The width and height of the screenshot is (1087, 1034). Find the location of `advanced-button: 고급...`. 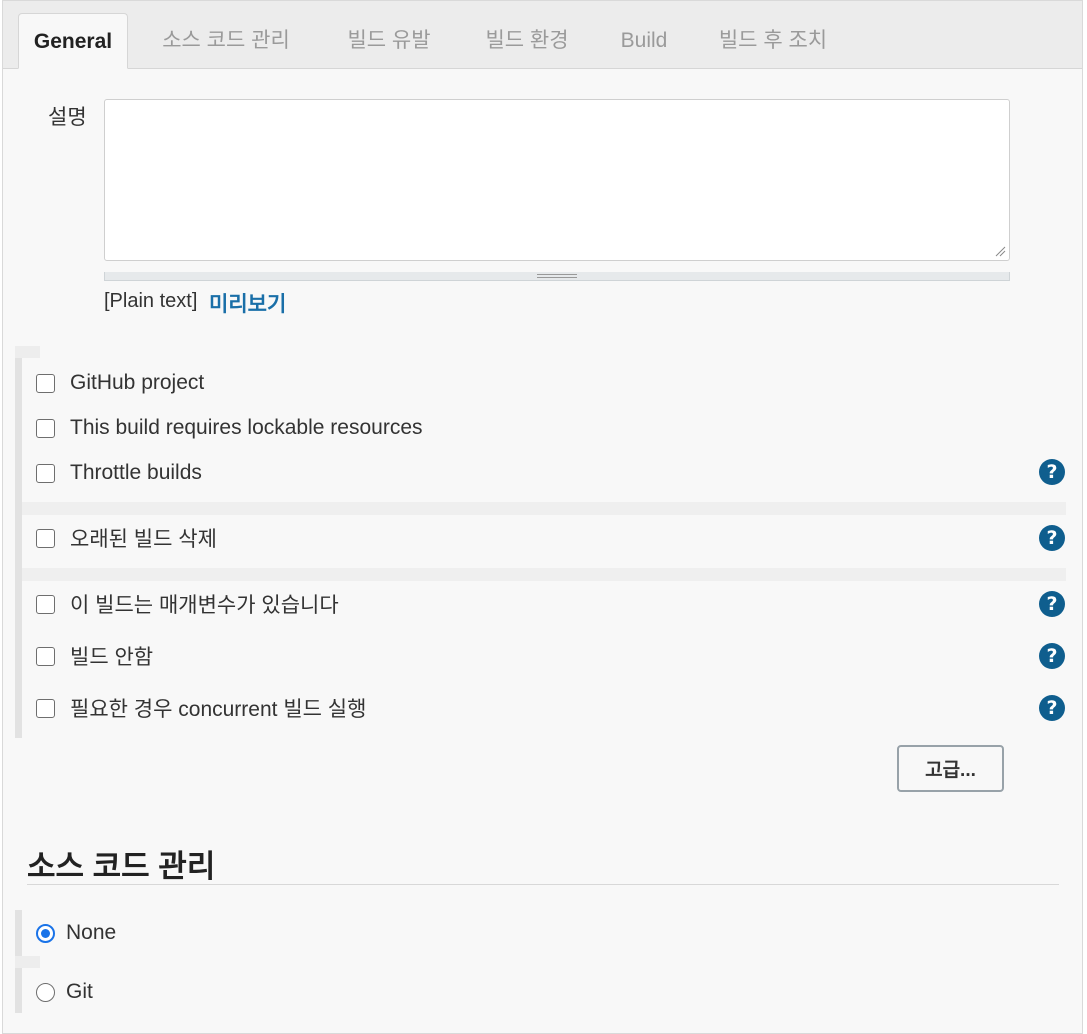

advanced-button: 고급... is located at coordinates (950, 768).